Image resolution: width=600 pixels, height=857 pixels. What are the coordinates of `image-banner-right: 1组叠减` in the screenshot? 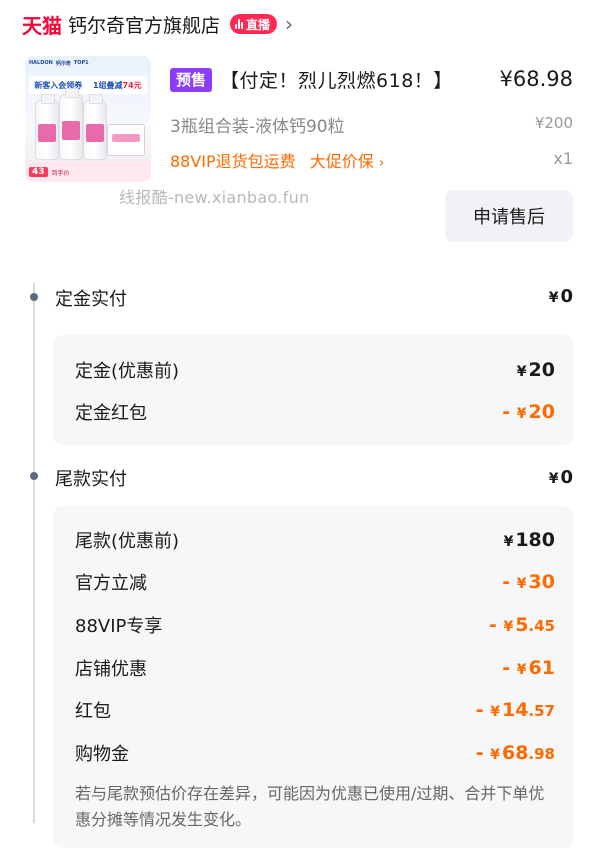 It's located at (107, 85).